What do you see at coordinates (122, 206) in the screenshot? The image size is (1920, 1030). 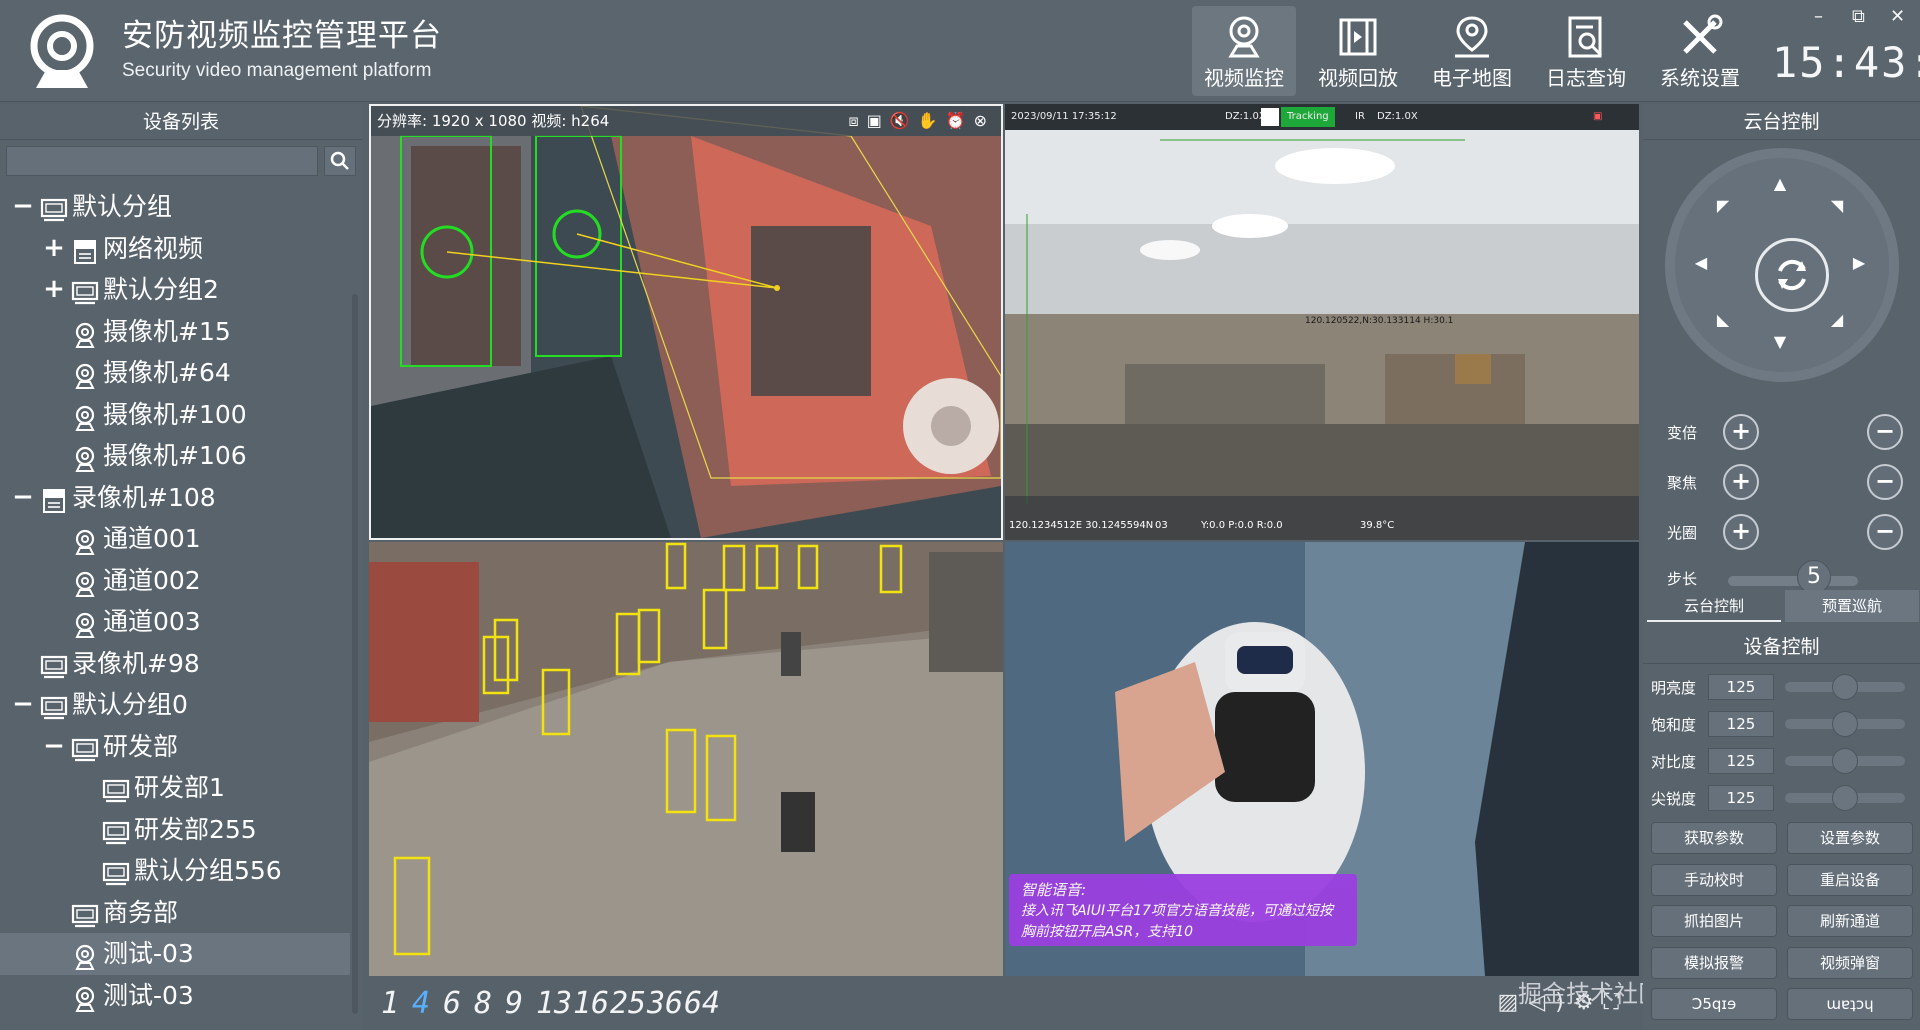 I see `tree-node-label: 默认分组` at bounding box center [122, 206].